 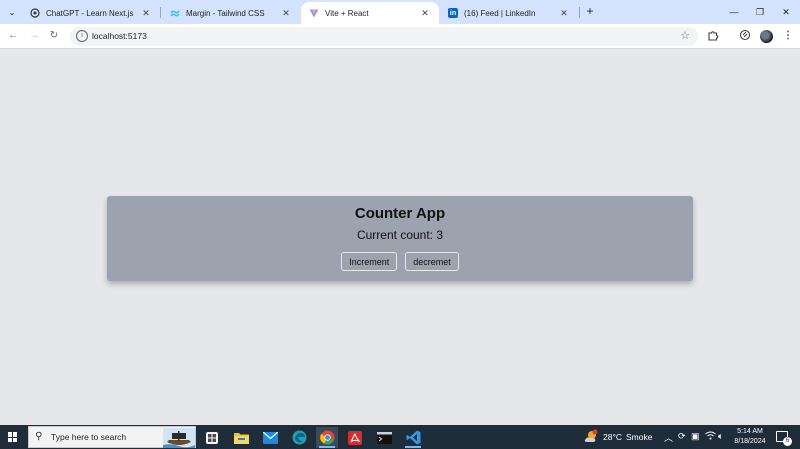 What do you see at coordinates (720, 436) in the screenshot?
I see `volume-icon: 🔈︎` at bounding box center [720, 436].